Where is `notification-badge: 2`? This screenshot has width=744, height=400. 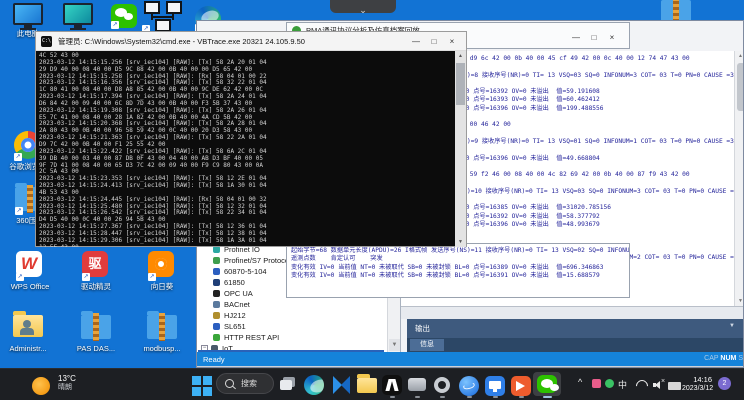 notification-badge: 2 is located at coordinates (724, 383).